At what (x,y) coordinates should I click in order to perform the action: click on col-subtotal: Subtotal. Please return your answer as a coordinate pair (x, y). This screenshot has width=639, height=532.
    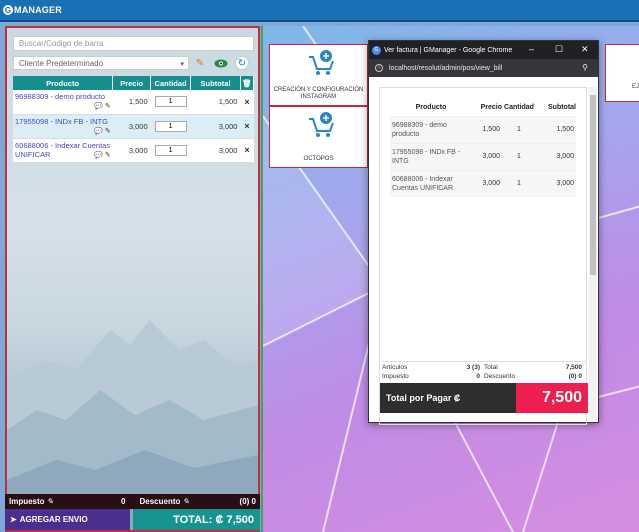
    Looking at the image, I should click on (215, 83).